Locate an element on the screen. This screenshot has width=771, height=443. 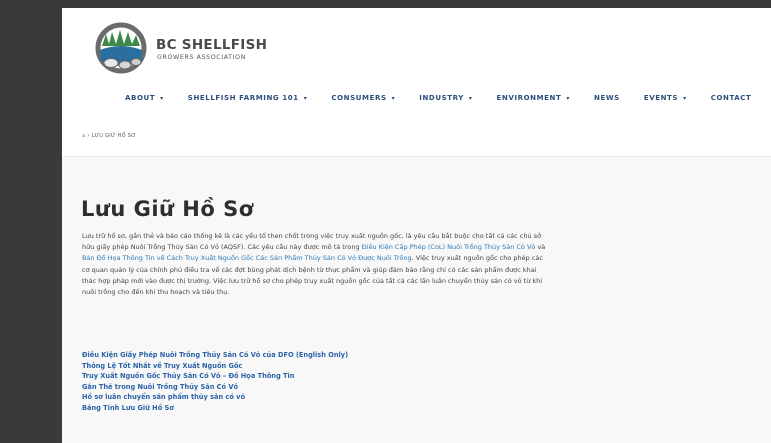
paragraph-text: và is located at coordinates (540, 247).